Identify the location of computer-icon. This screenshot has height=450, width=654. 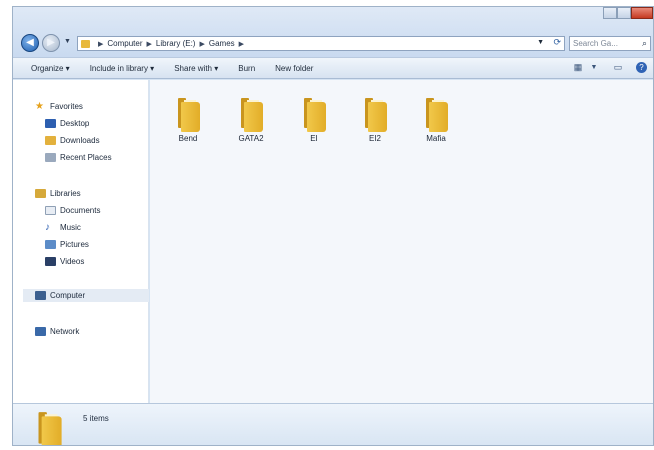
(40, 295).